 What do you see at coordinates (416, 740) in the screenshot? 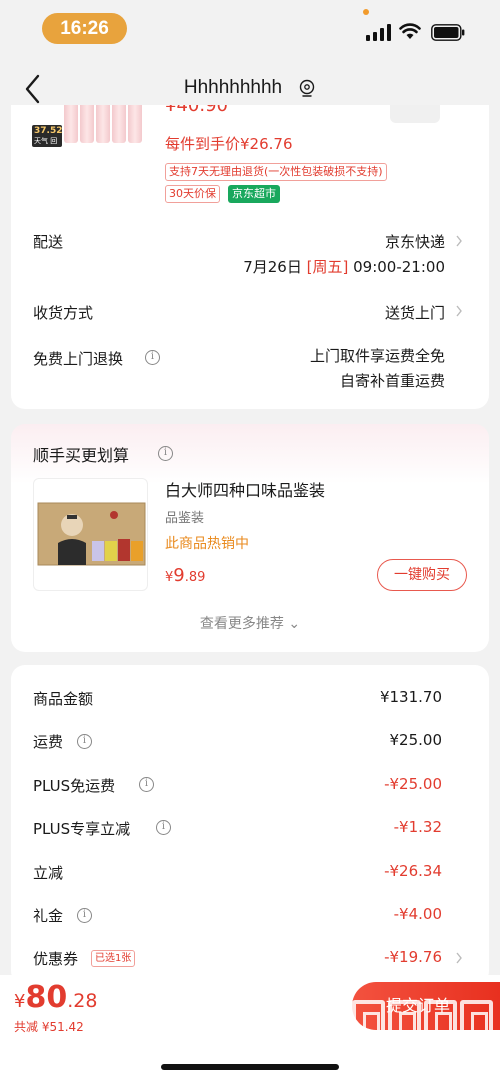
I see `summary-value-shipping: ¥25.00` at bounding box center [416, 740].